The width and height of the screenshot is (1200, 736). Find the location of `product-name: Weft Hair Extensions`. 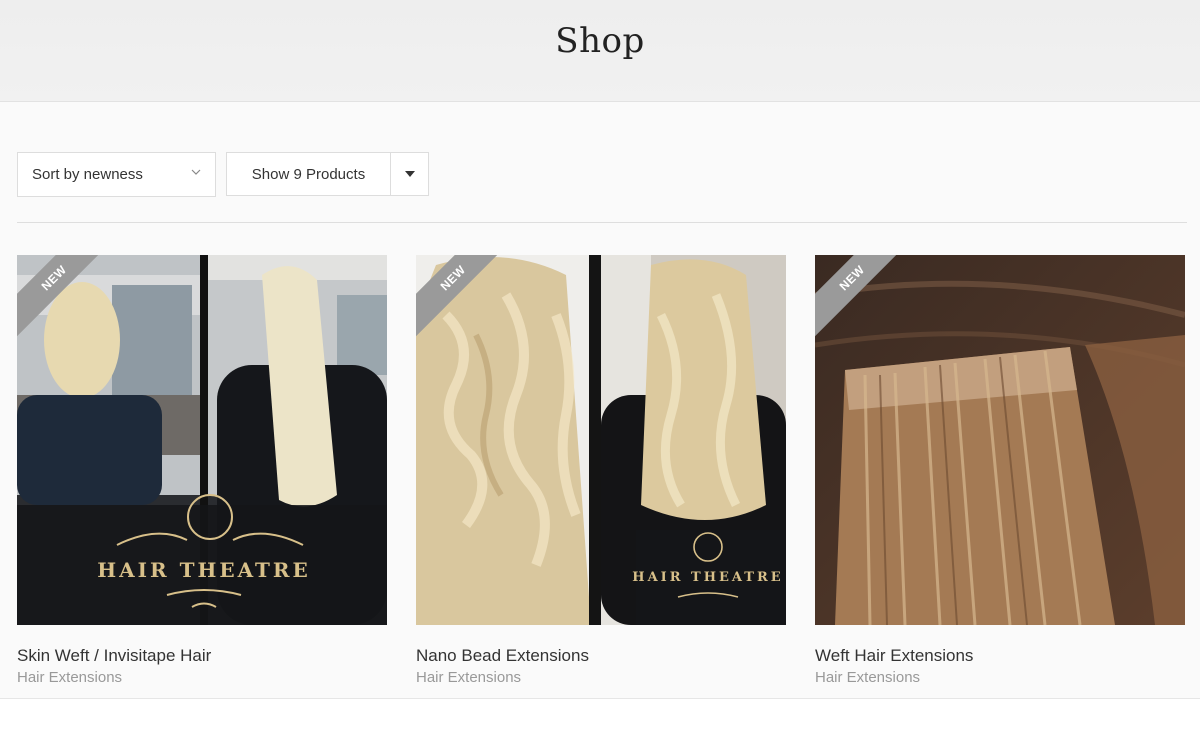

product-name: Weft Hair Extensions is located at coordinates (1000, 656).